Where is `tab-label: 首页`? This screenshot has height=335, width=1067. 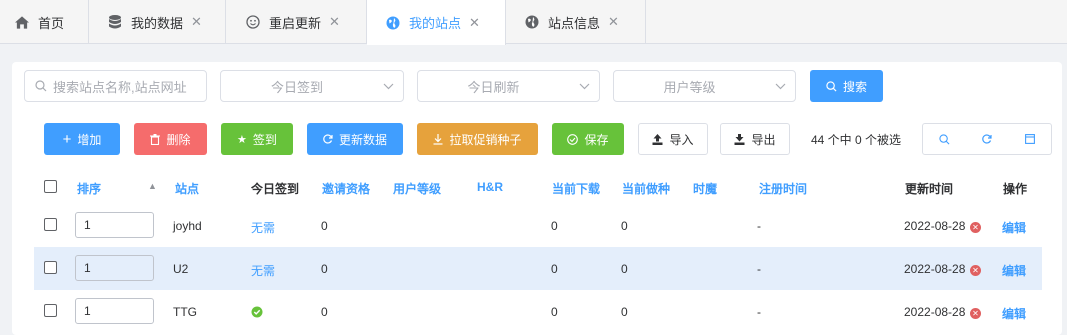 tab-label: 首页 is located at coordinates (51, 23).